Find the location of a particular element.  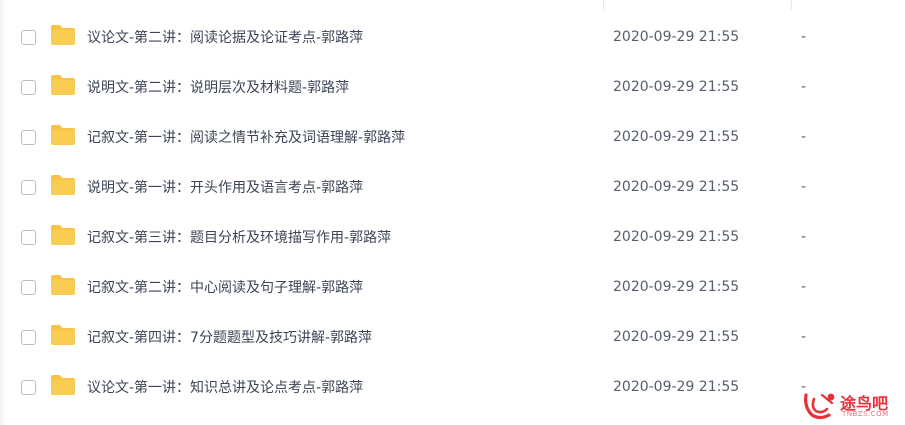

file-name: 议论文-第一讲：知识总讲及论点考点-郭路萍 is located at coordinates (225, 387).